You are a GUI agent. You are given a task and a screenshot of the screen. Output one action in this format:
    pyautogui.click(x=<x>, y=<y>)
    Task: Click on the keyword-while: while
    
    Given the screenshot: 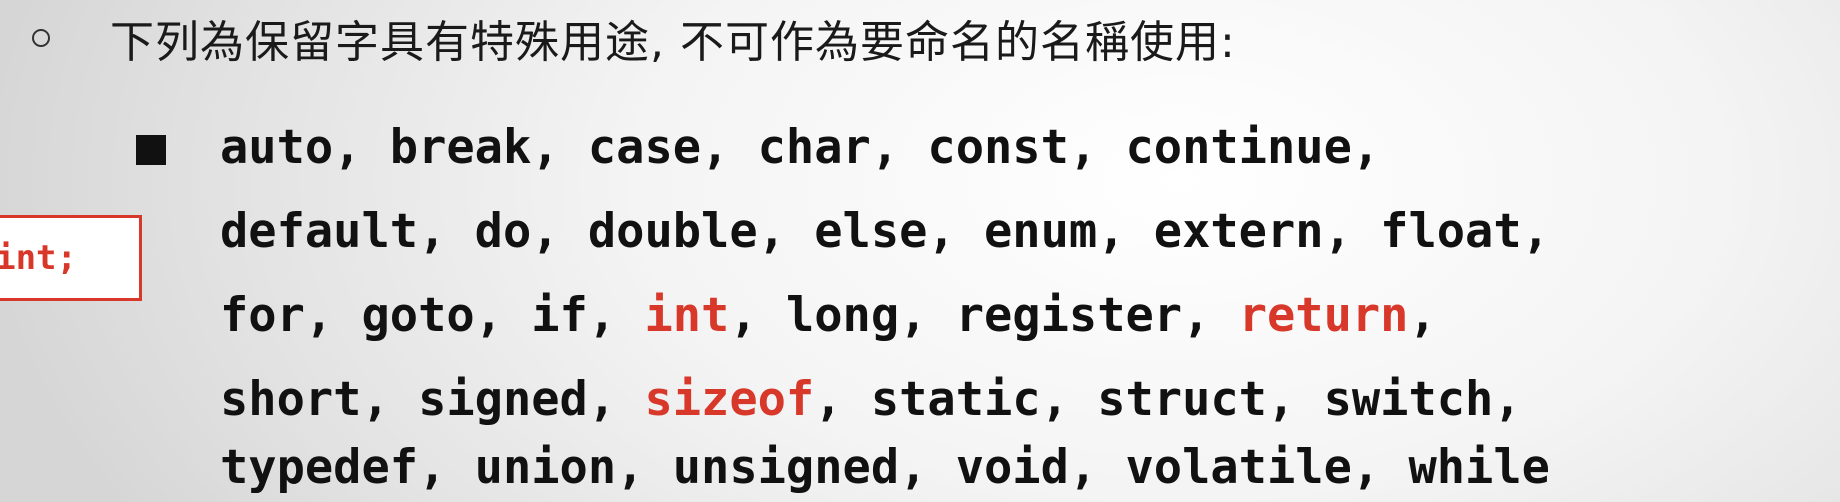 What is the action you would take?
    pyautogui.click(x=1479, y=467)
    